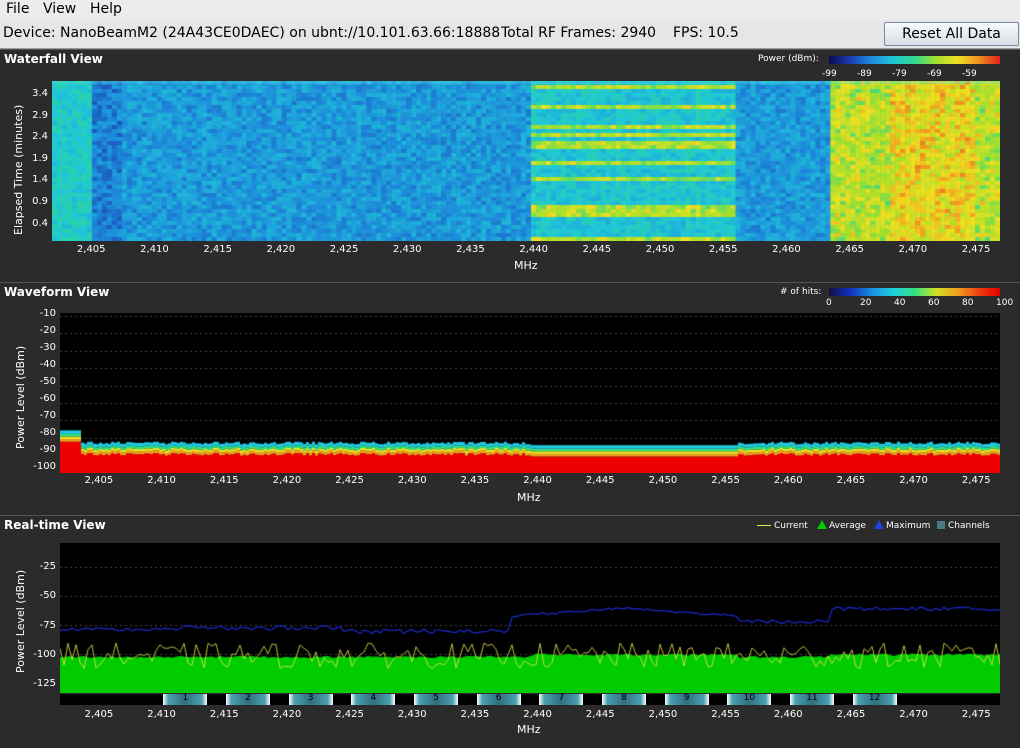  What do you see at coordinates (900, 303) in the screenshot?
I see `hits-legend-tick: 40` at bounding box center [900, 303].